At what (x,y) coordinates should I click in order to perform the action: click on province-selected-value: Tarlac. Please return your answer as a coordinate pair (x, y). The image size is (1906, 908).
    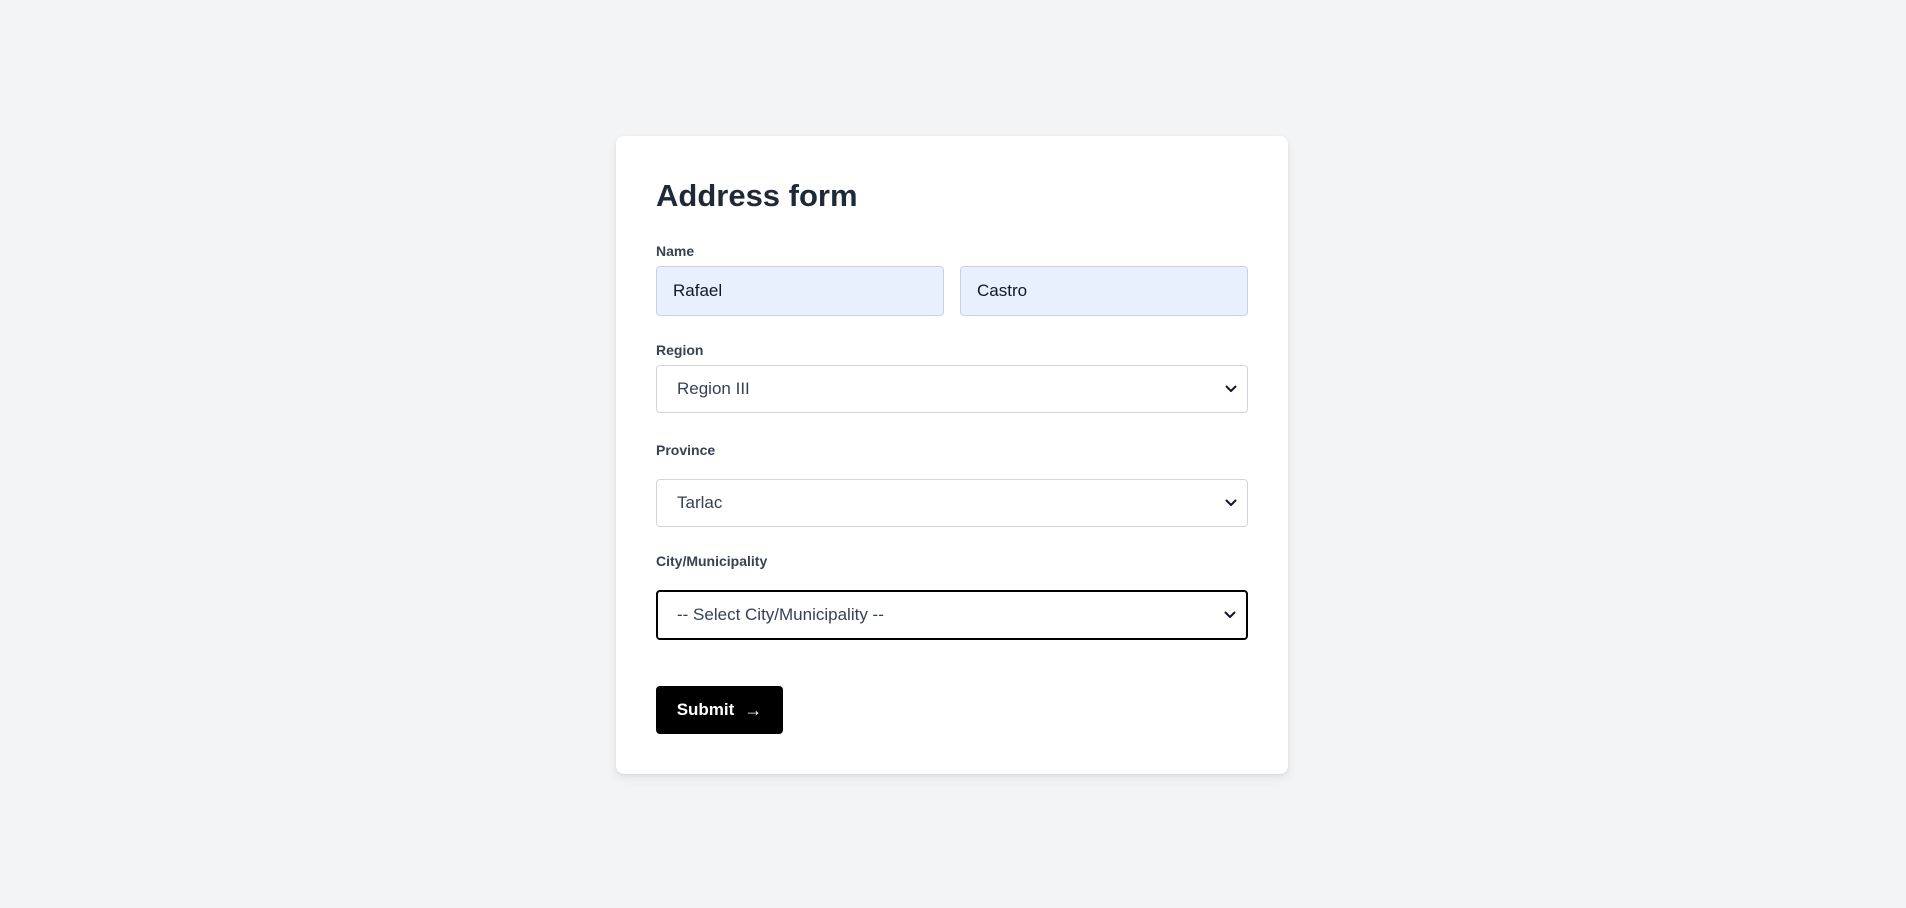
    Looking at the image, I should click on (700, 502).